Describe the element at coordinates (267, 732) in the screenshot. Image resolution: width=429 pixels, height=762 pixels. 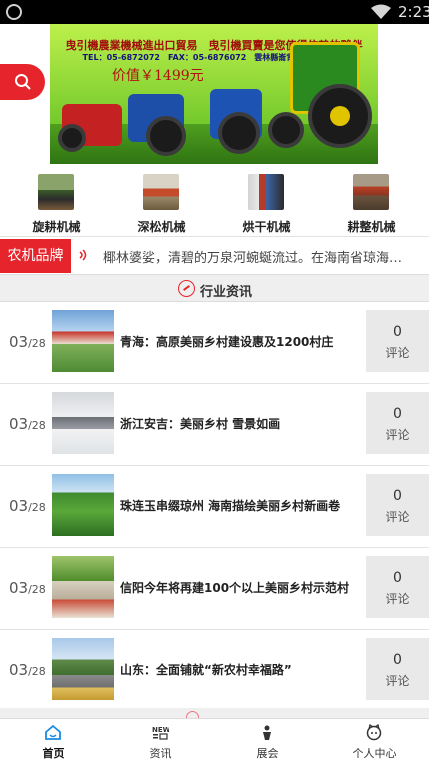
I see `exhibition-icon` at that location.